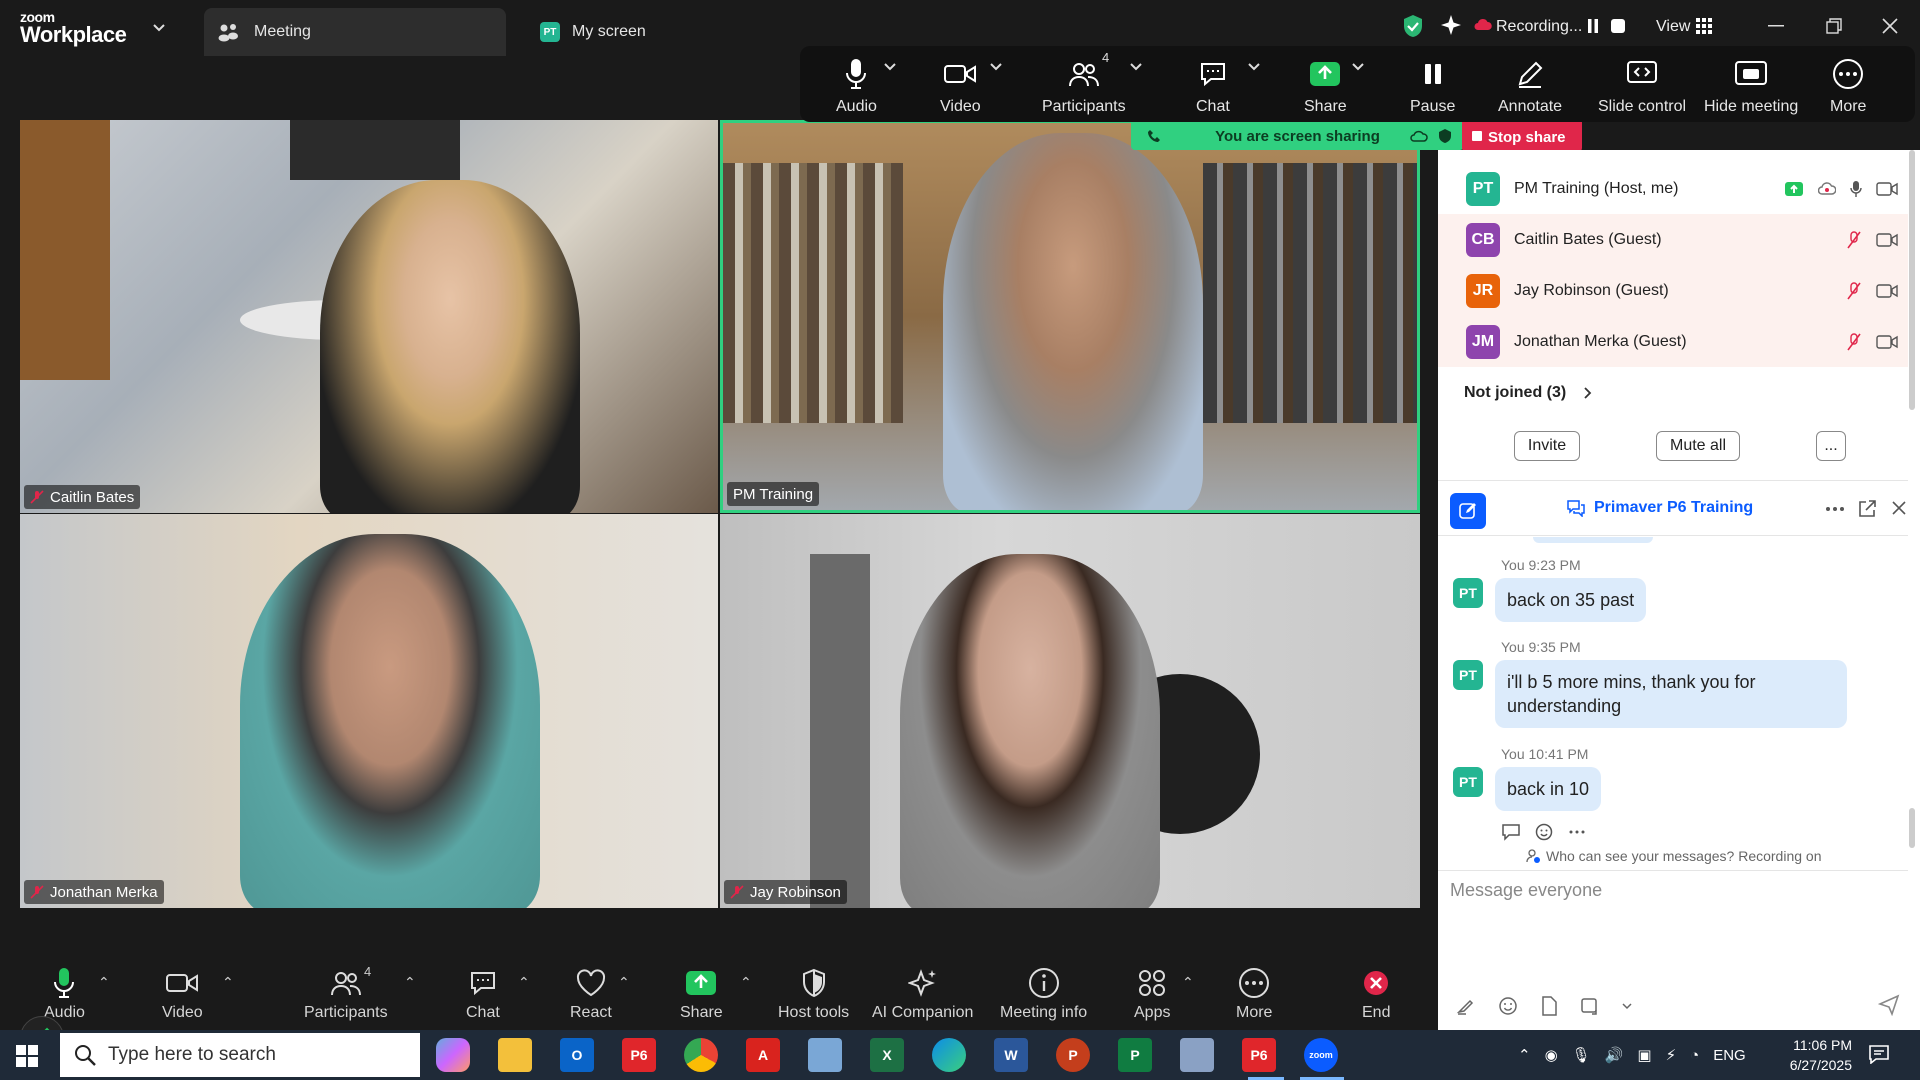 The height and width of the screenshot is (1080, 1920). What do you see at coordinates (524, 982) in the screenshot?
I see `chat-caret-icon: ⌃` at bounding box center [524, 982].